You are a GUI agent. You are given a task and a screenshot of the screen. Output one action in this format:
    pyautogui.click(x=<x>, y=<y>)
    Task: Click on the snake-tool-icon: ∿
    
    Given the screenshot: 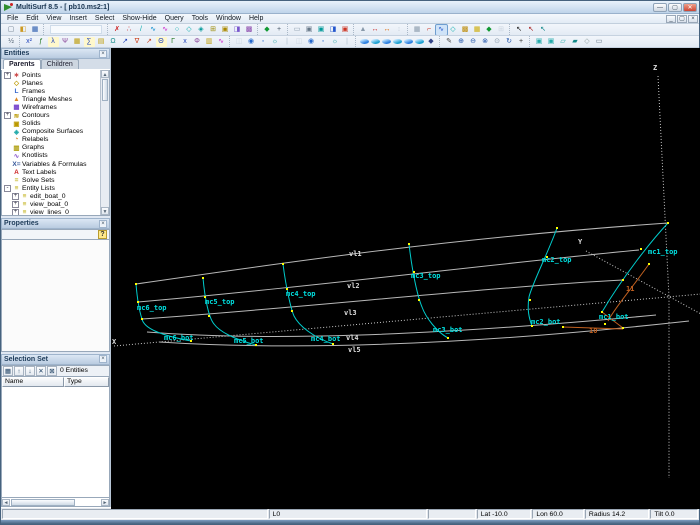 What is the action you would take?
    pyautogui.click(x=165, y=30)
    